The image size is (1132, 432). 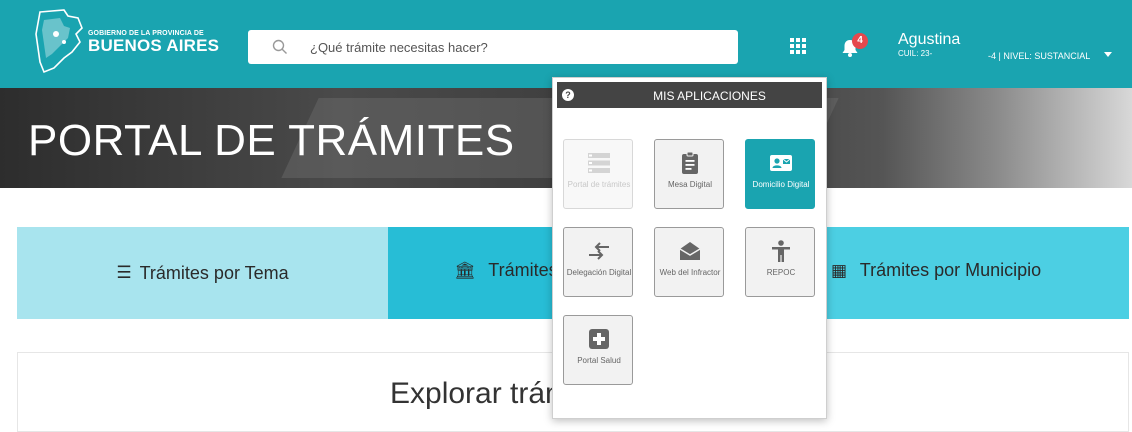 I want to click on logo-line-2: BUENOS AIRES, so click(x=154, y=45).